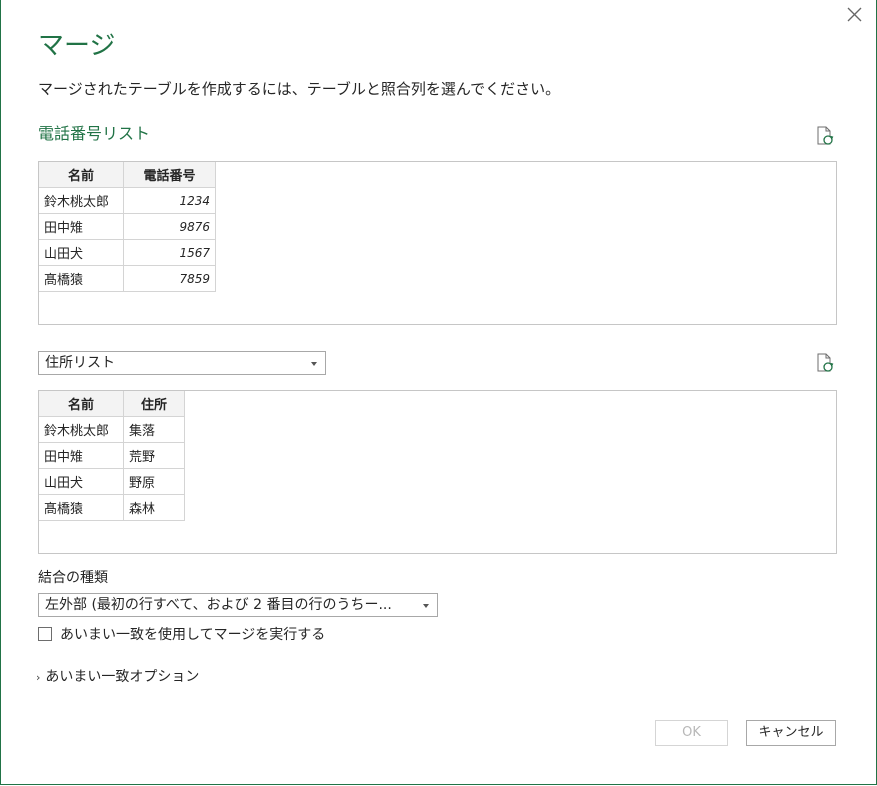 The image size is (877, 786). What do you see at coordinates (94, 133) in the screenshot?
I see `first-table-label: 電話番号リスト` at bounding box center [94, 133].